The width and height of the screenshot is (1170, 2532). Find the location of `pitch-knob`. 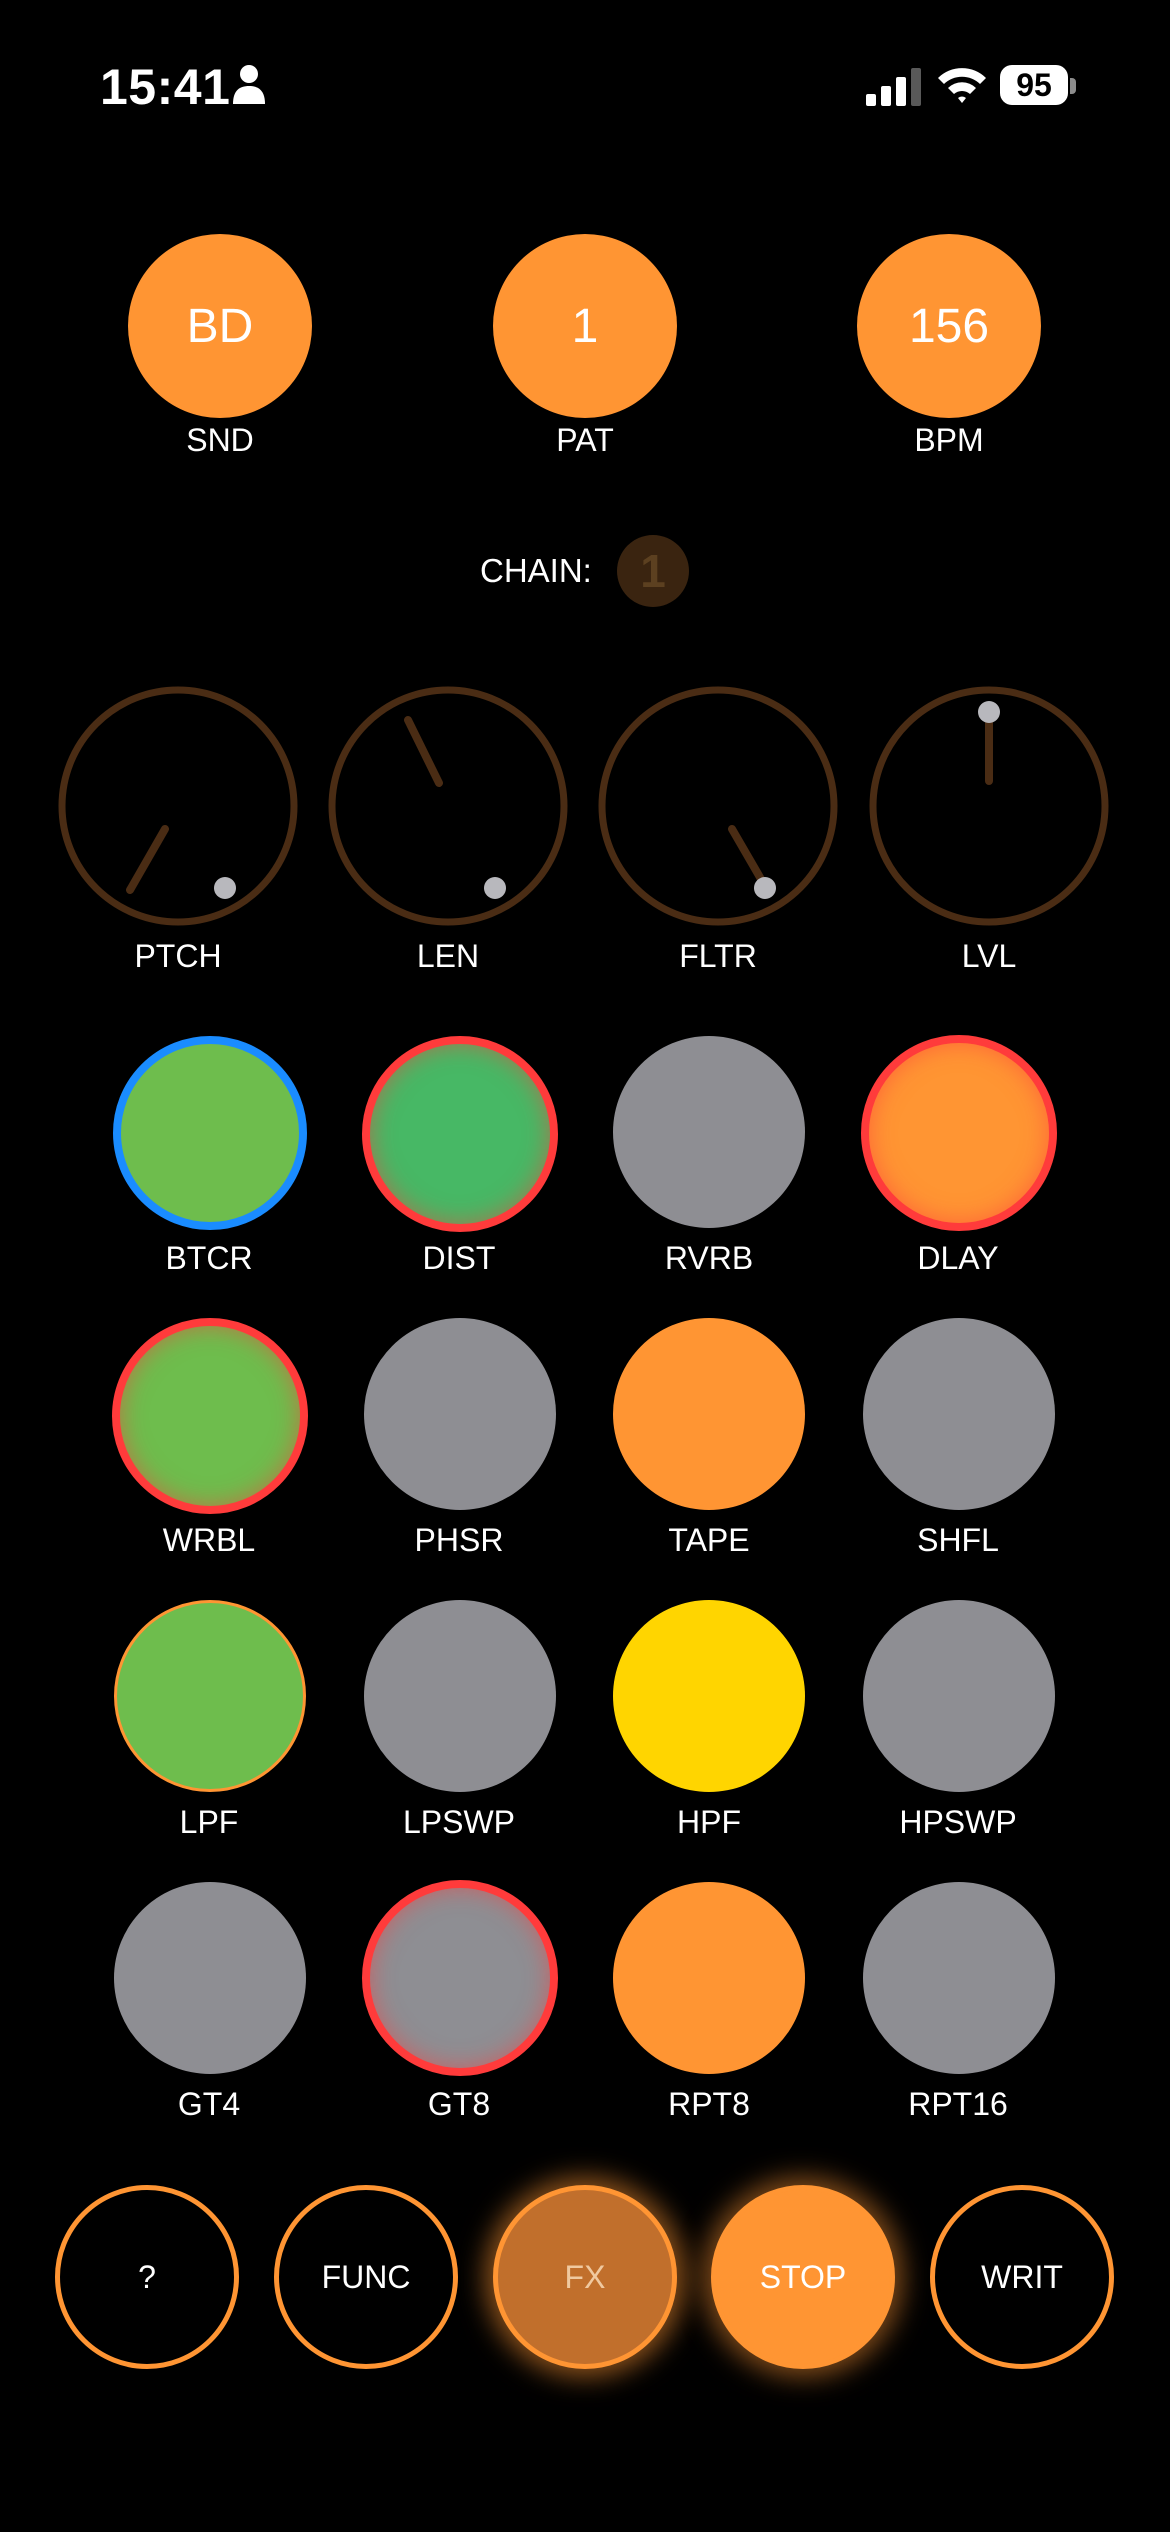

pitch-knob is located at coordinates (178, 806).